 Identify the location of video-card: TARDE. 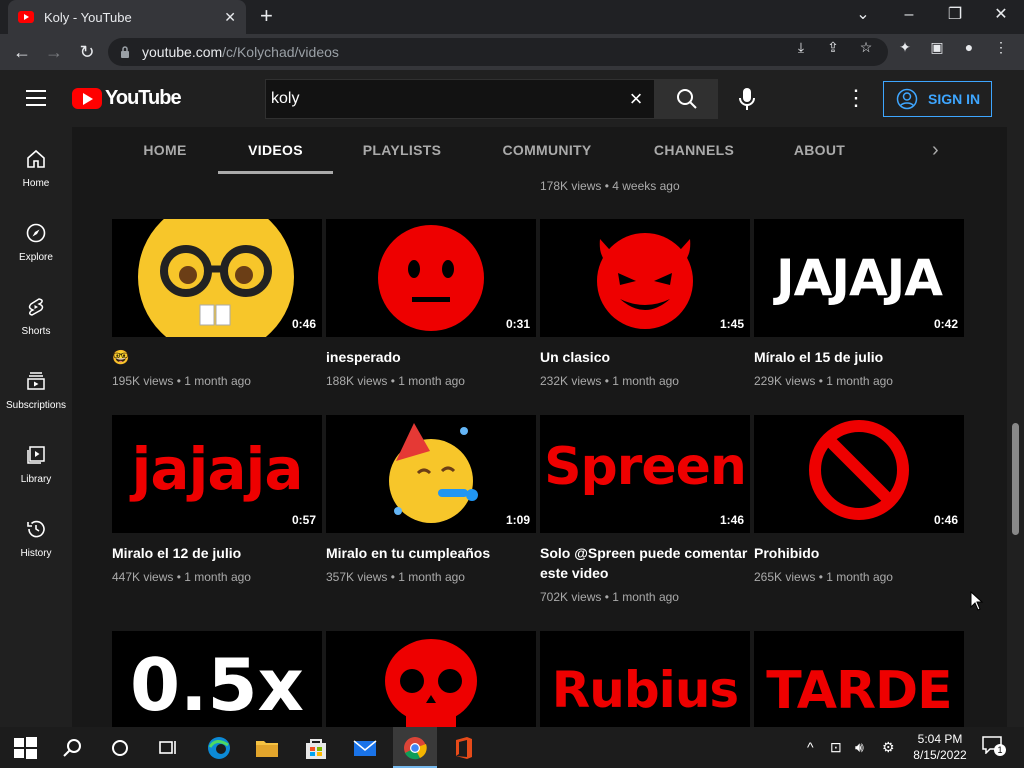
(859, 679).